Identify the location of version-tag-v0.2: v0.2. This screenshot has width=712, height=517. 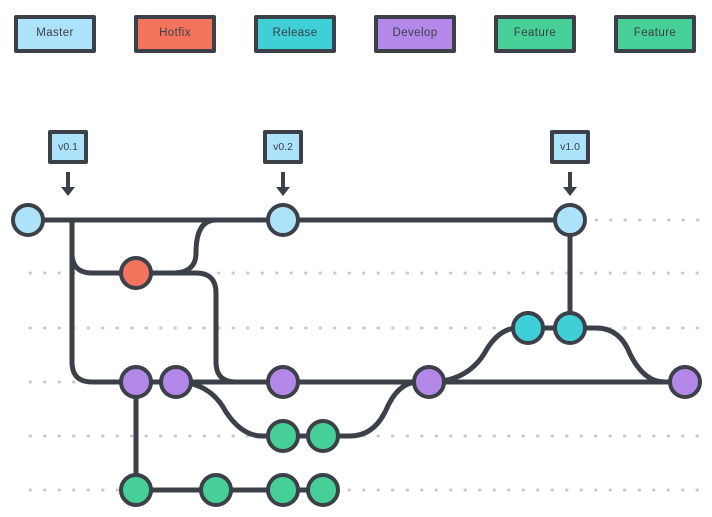
(283, 147).